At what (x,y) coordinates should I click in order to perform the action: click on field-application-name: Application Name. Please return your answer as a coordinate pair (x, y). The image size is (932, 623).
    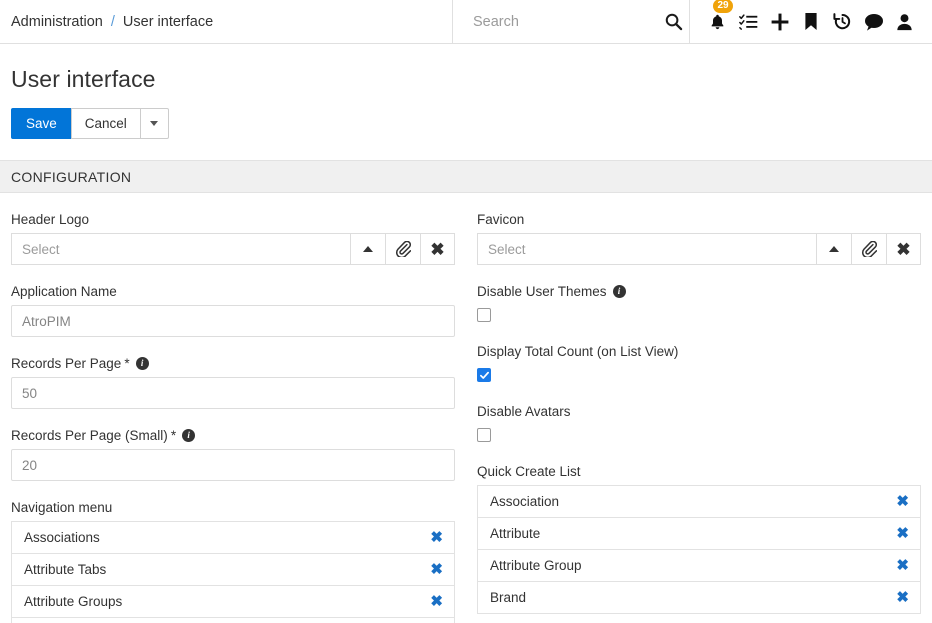
    Looking at the image, I should click on (233, 301).